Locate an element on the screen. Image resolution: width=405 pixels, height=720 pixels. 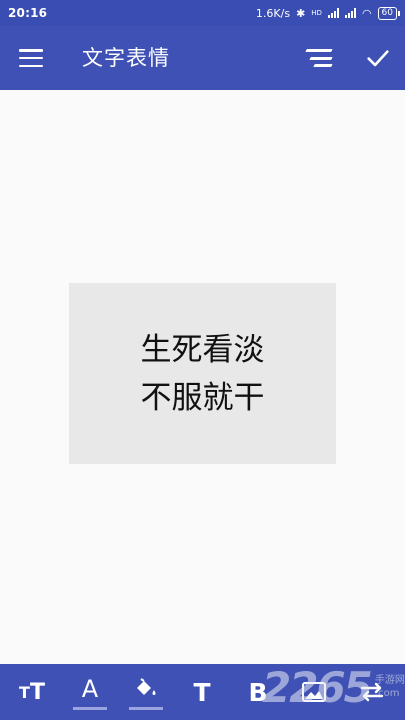
text-size-icon: TT is located at coordinates (32, 692).